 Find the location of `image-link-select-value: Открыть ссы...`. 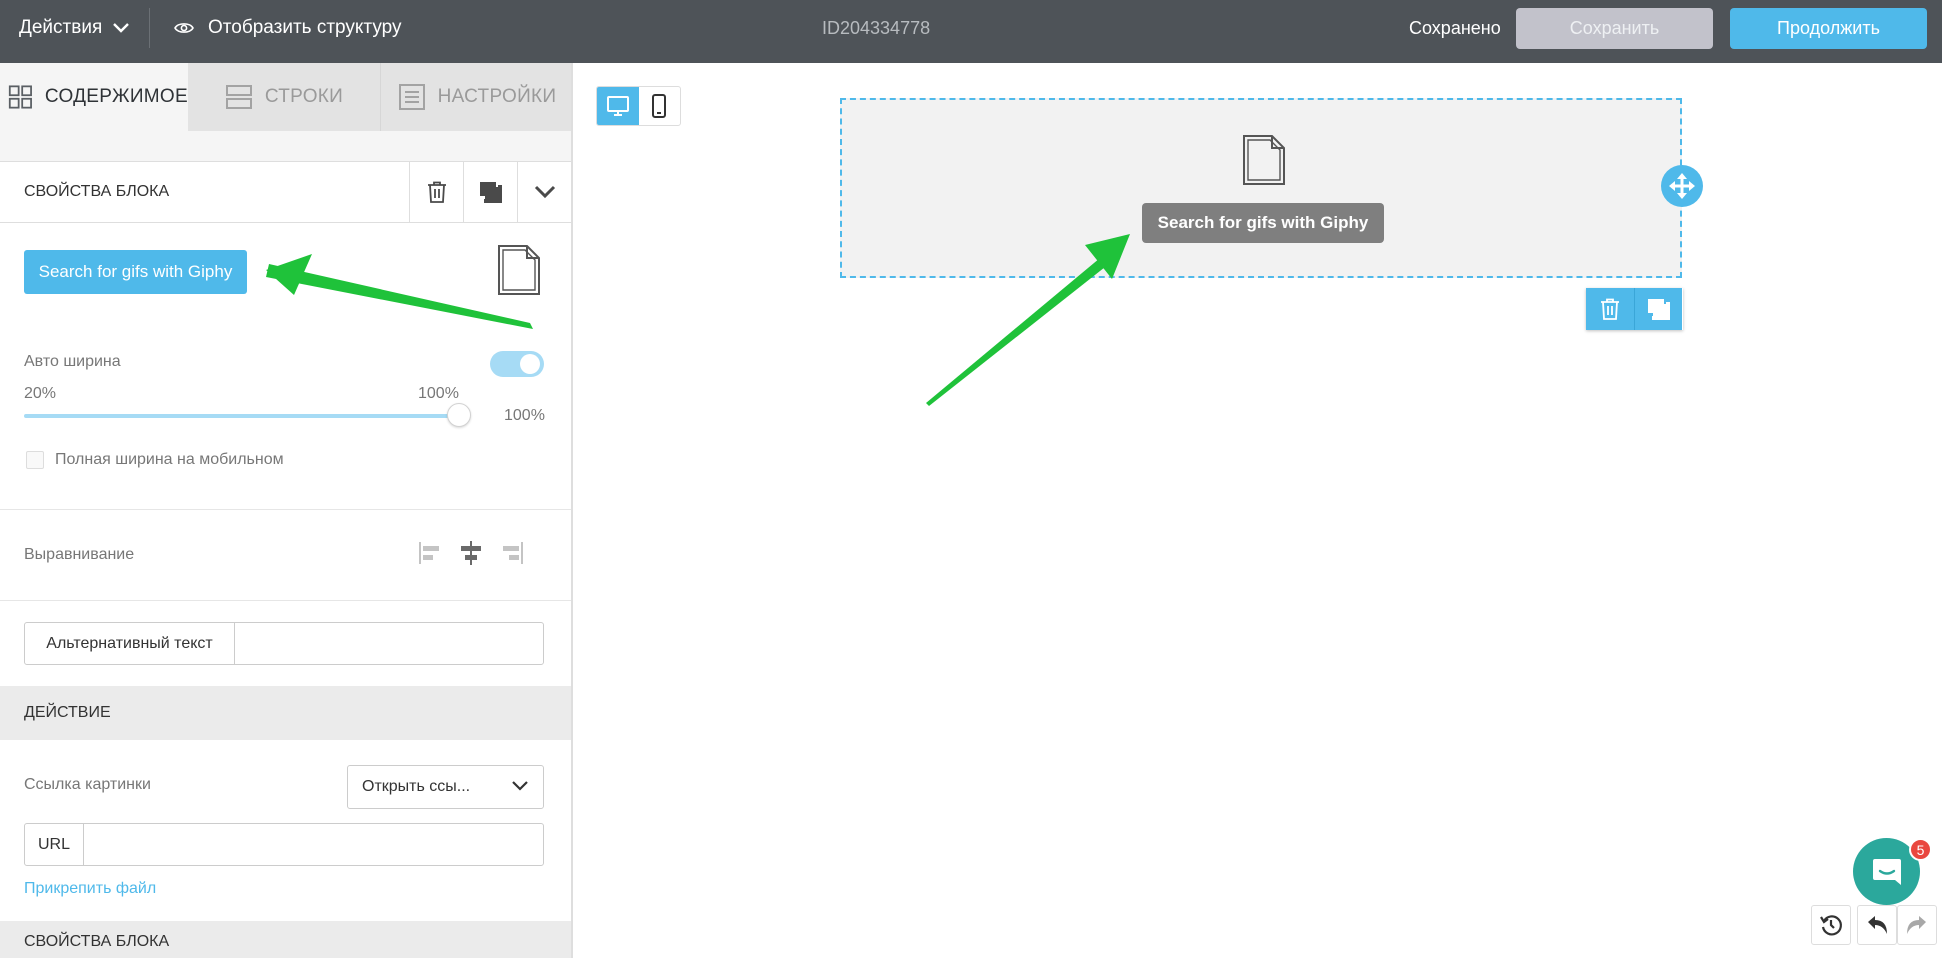

image-link-select-value: Открыть ссы... is located at coordinates (416, 786).